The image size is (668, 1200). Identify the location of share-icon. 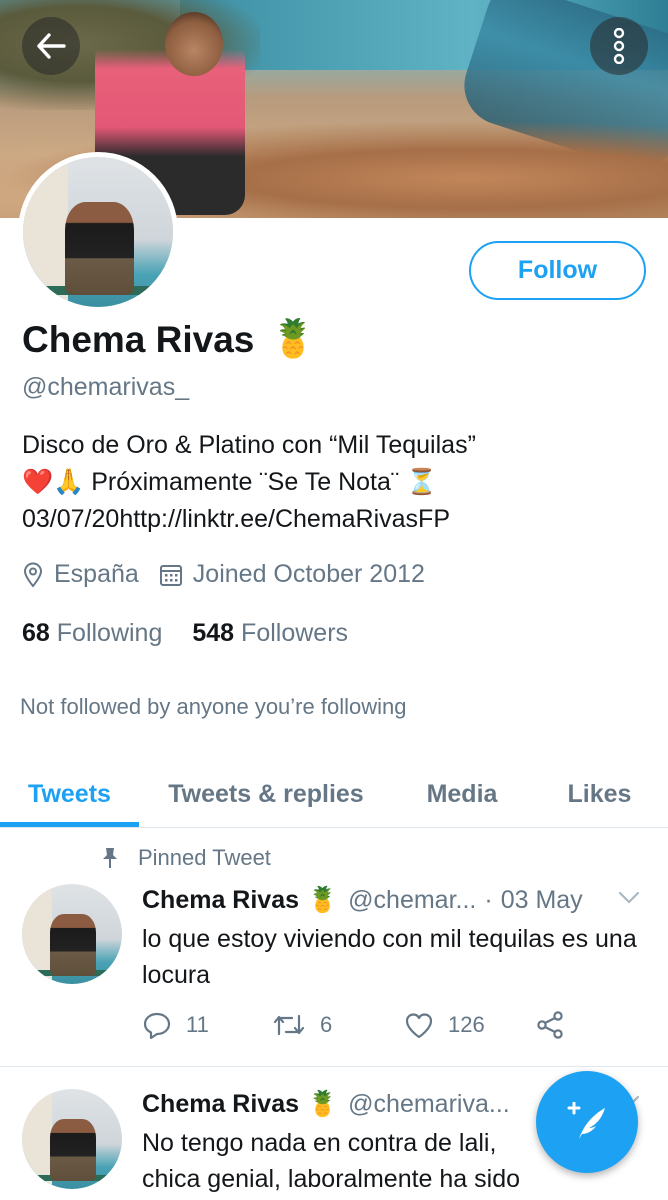
(550, 1025).